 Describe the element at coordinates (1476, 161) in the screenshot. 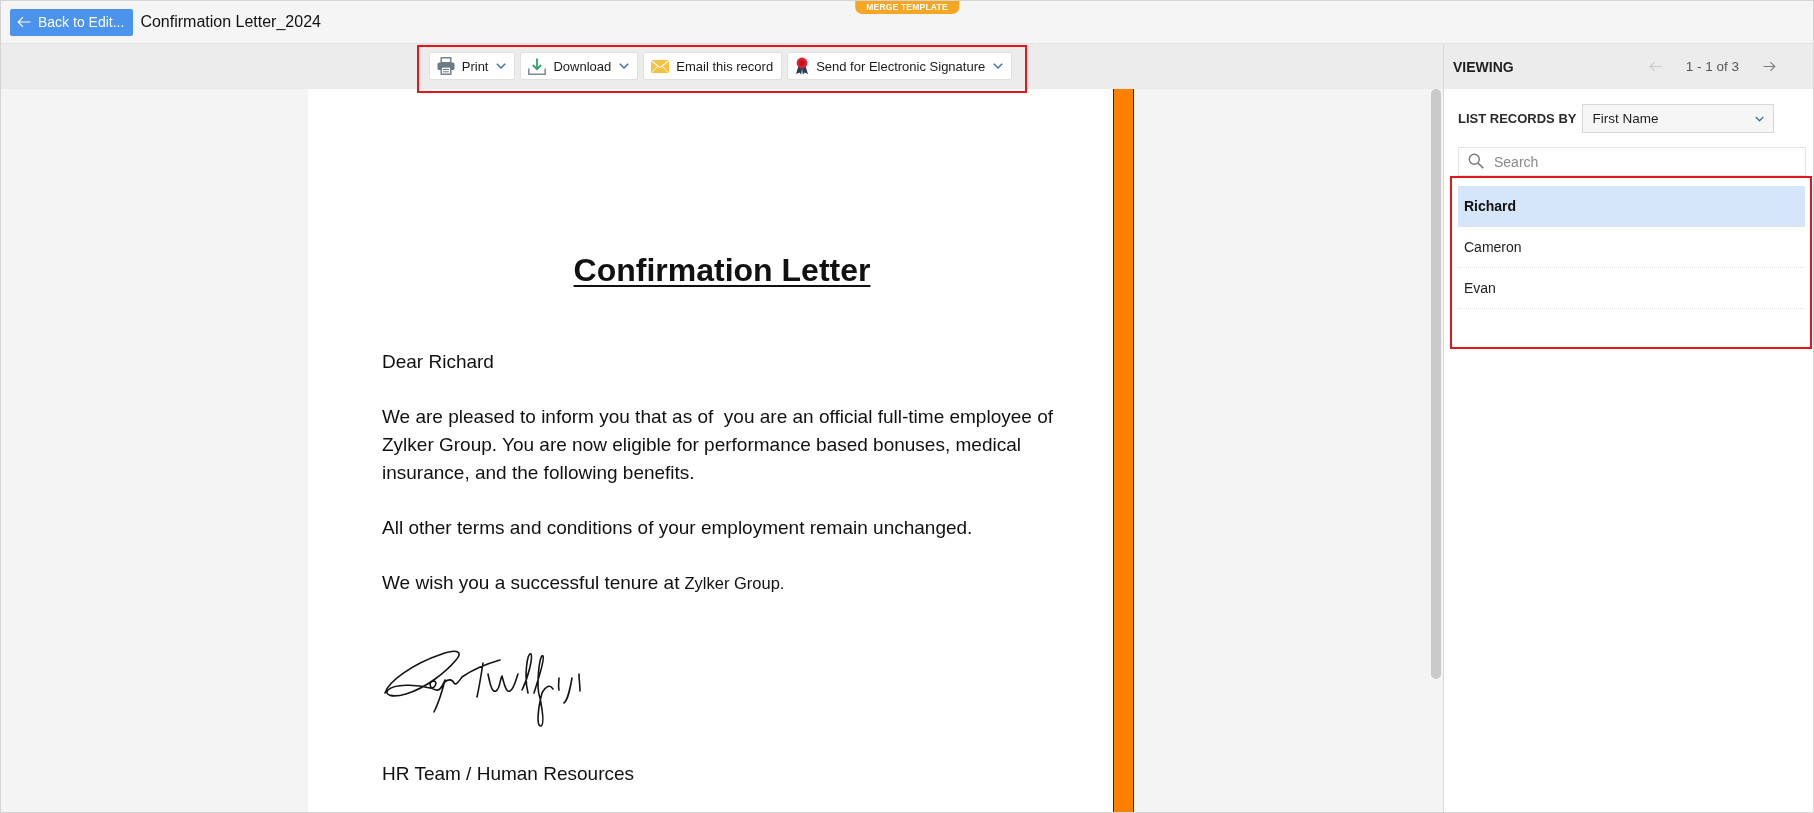

I see `search-icon` at that location.